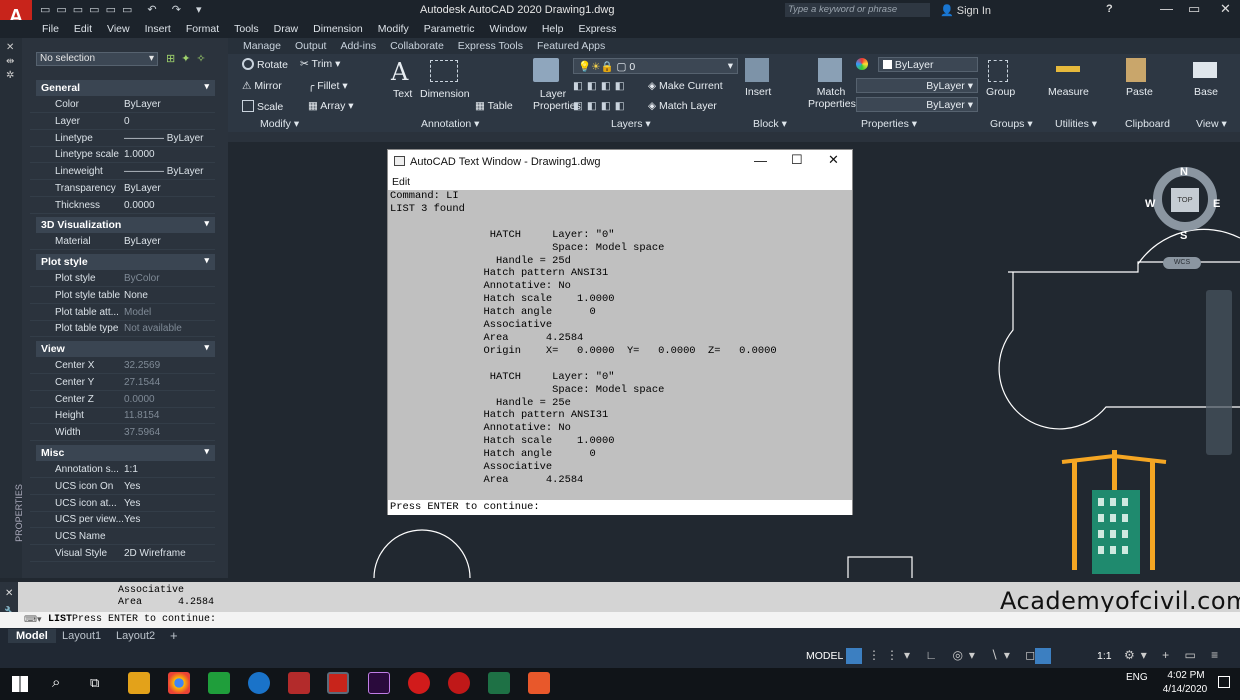 This screenshot has height=700, width=1240. I want to click on trim-button: ✂ Trim ▾, so click(320, 64).